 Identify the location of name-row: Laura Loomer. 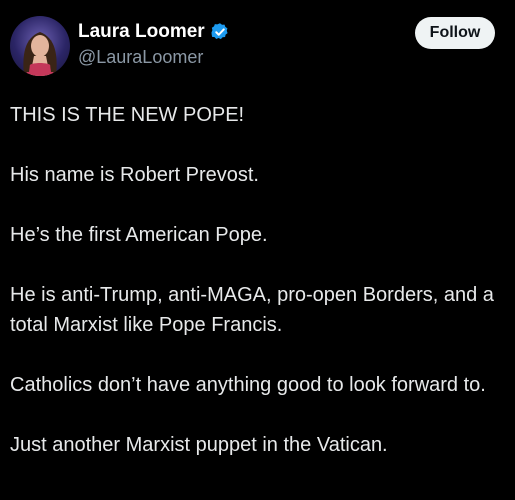
(154, 32).